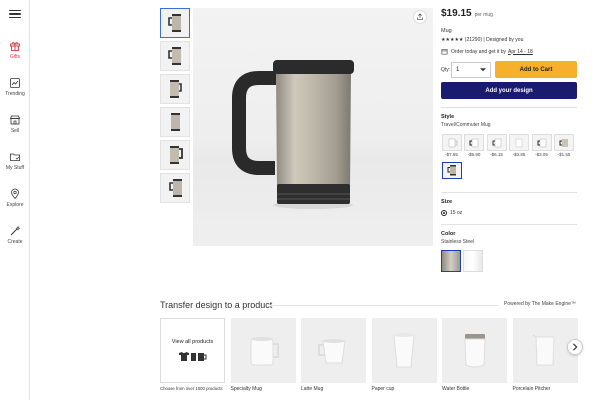 The height and width of the screenshot is (400, 600). What do you see at coordinates (15, 131) in the screenshot?
I see `nav-label: Sell` at bounding box center [15, 131].